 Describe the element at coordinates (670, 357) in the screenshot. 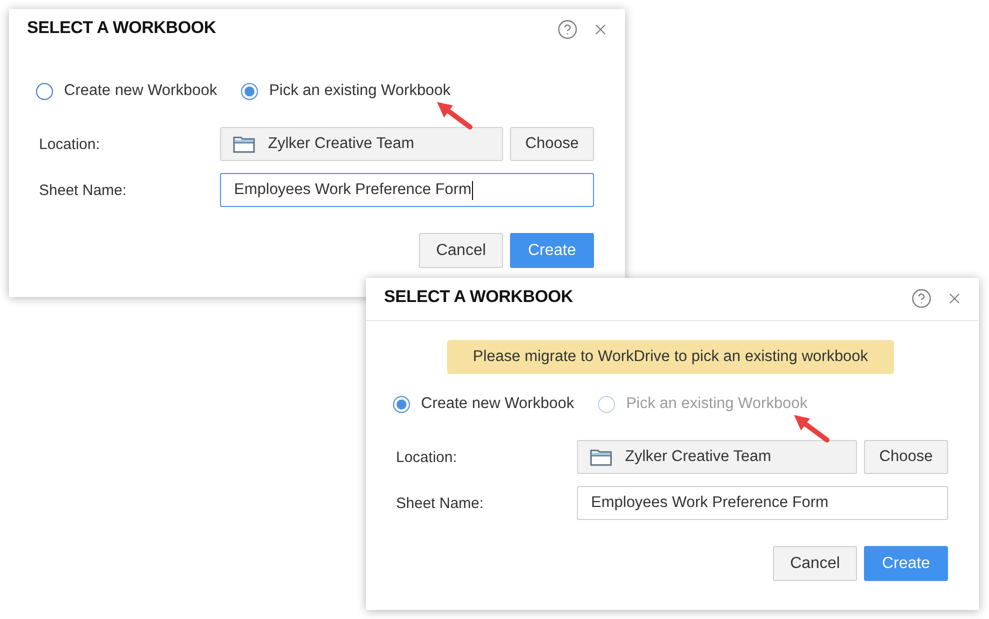

I see `notice-banner: Please migrate to WorkDrive to pick an existing workbook` at that location.